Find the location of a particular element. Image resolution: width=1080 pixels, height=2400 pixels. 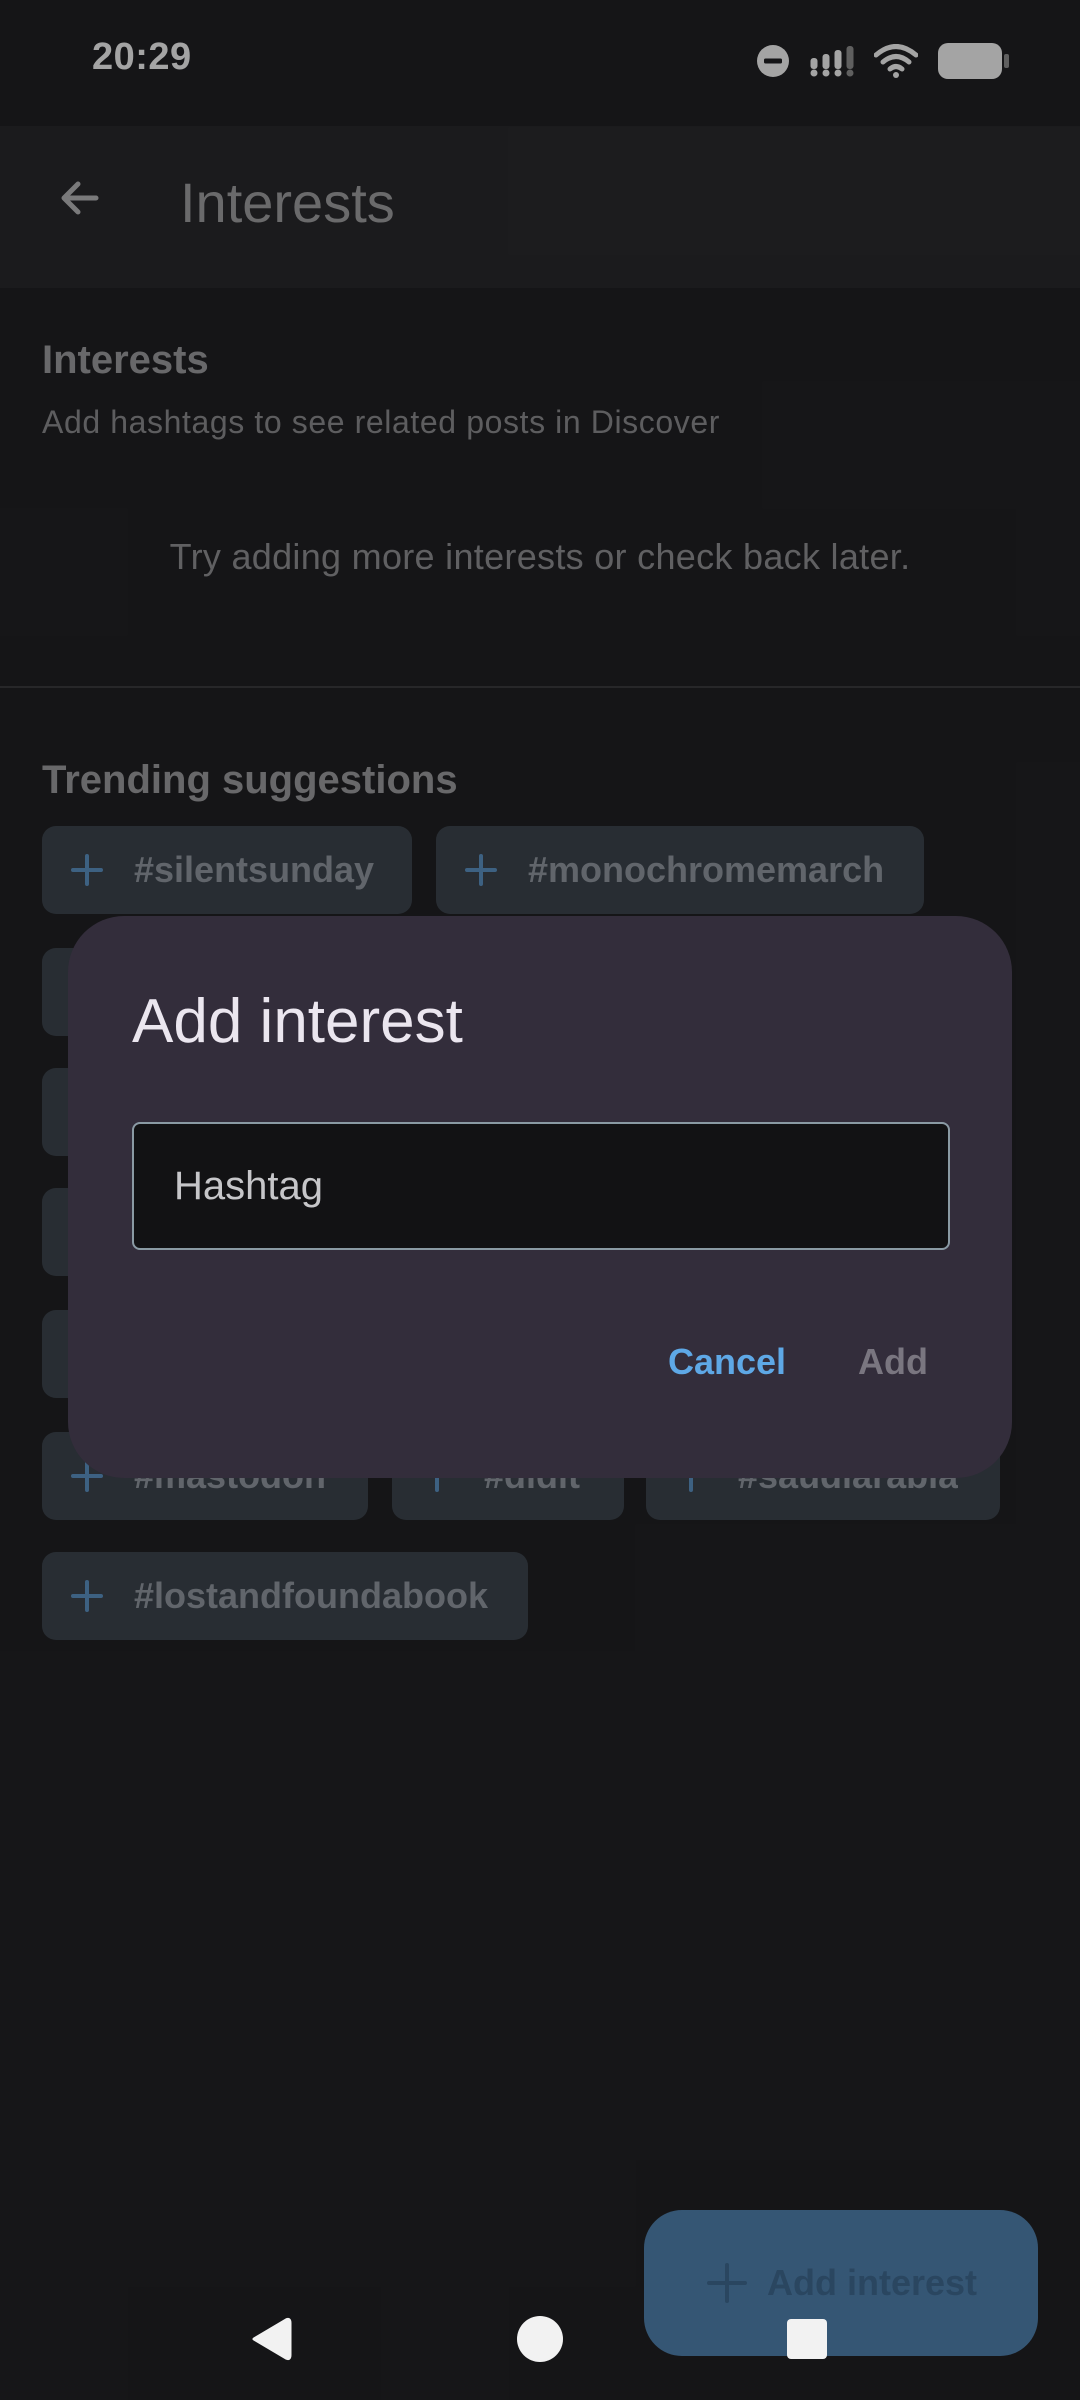

chip-label: #silentsunday is located at coordinates (254, 869).